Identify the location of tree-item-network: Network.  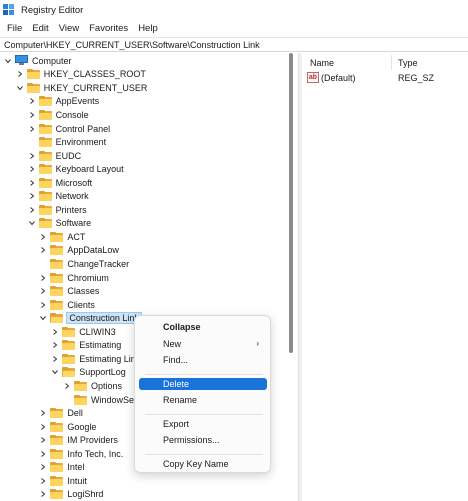
(58, 197).